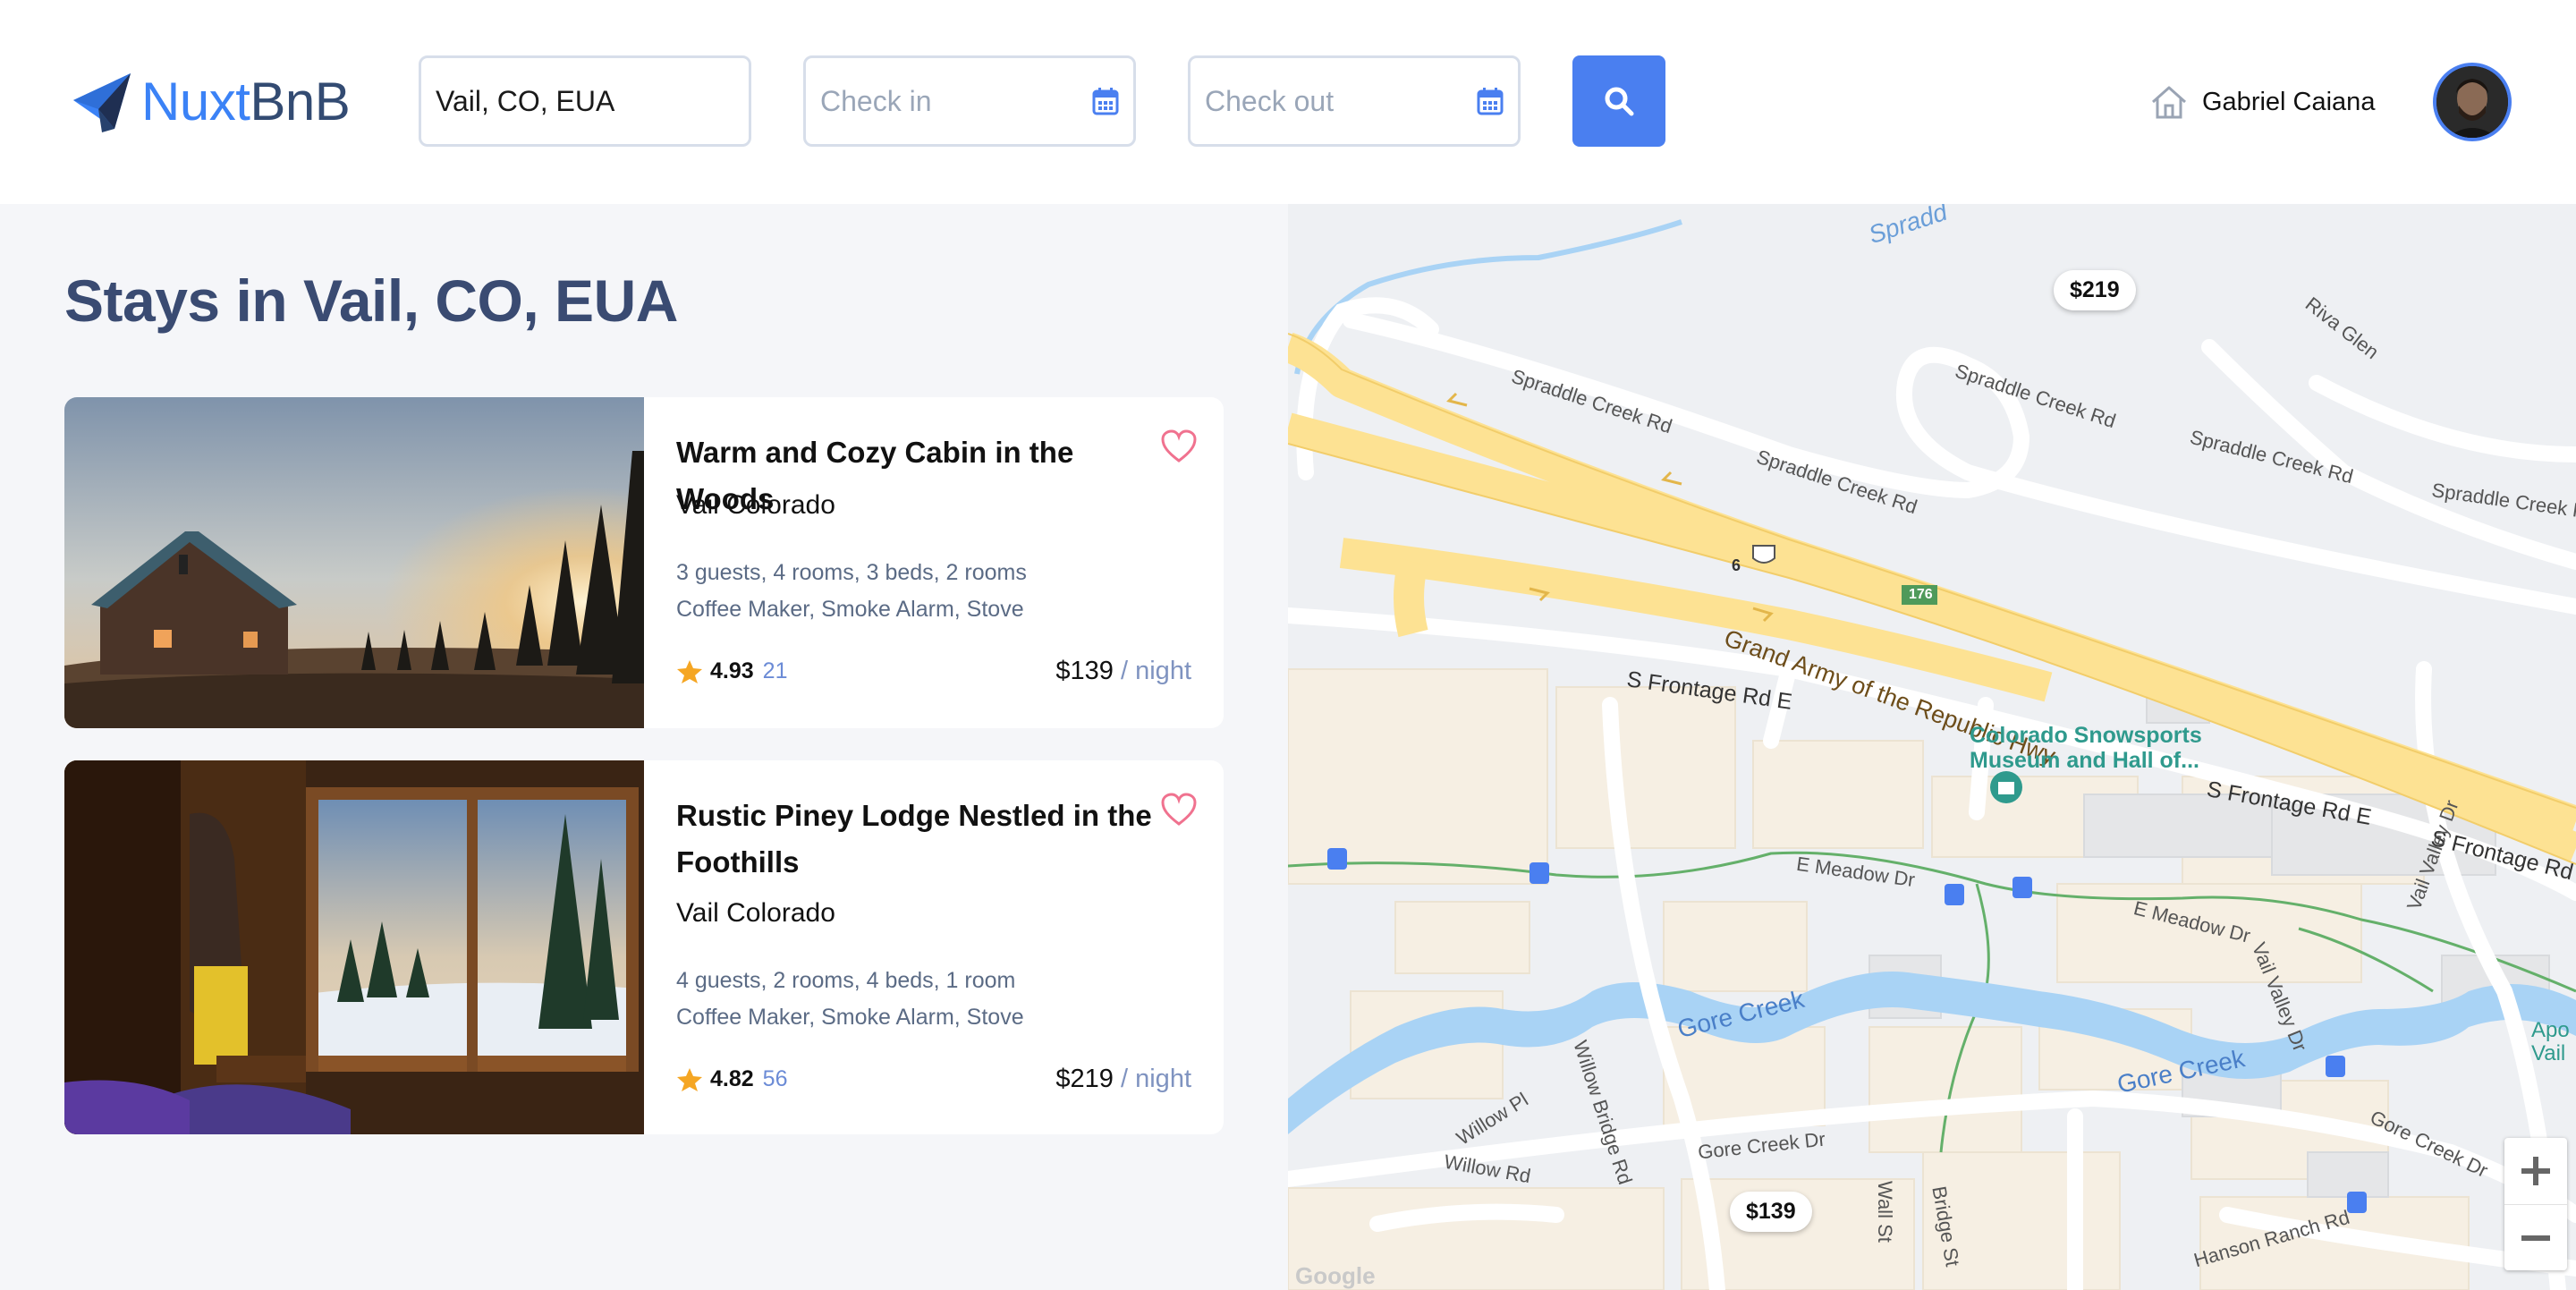  I want to click on search-button, so click(1618, 101).